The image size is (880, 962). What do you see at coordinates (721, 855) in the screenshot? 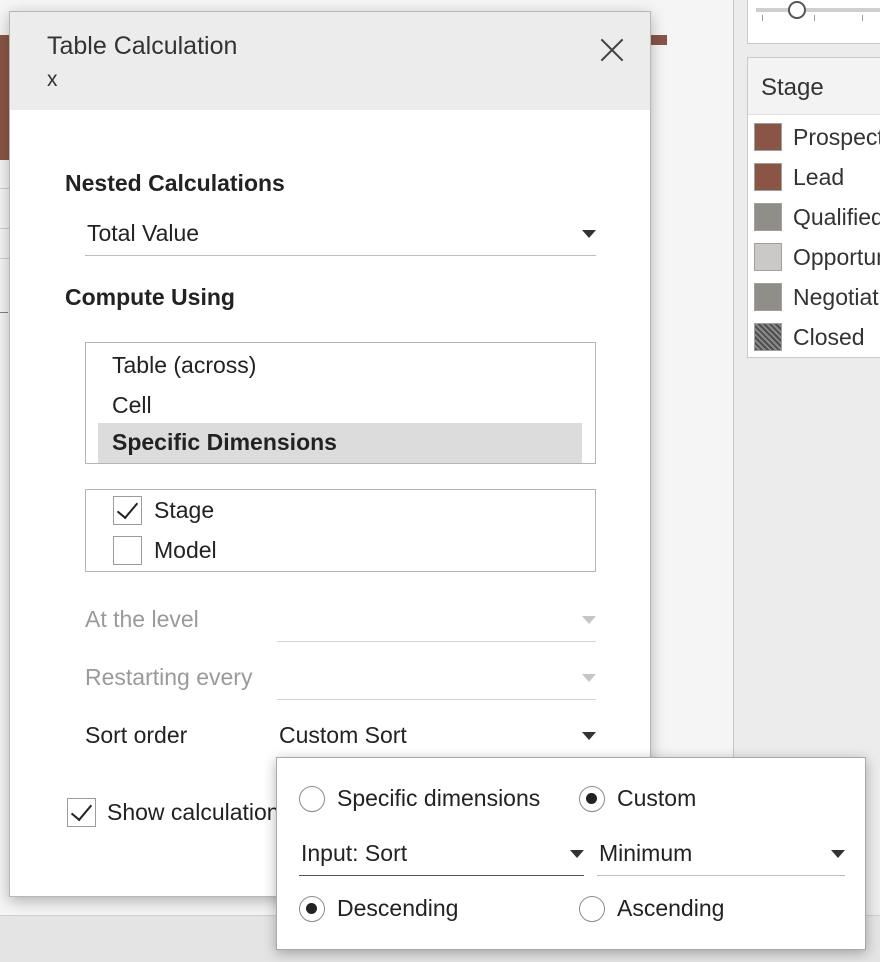
I see `sort-aggregation-dropdown: Minimum` at bounding box center [721, 855].